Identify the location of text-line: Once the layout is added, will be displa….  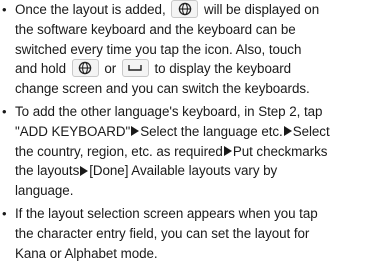
(199, 10).